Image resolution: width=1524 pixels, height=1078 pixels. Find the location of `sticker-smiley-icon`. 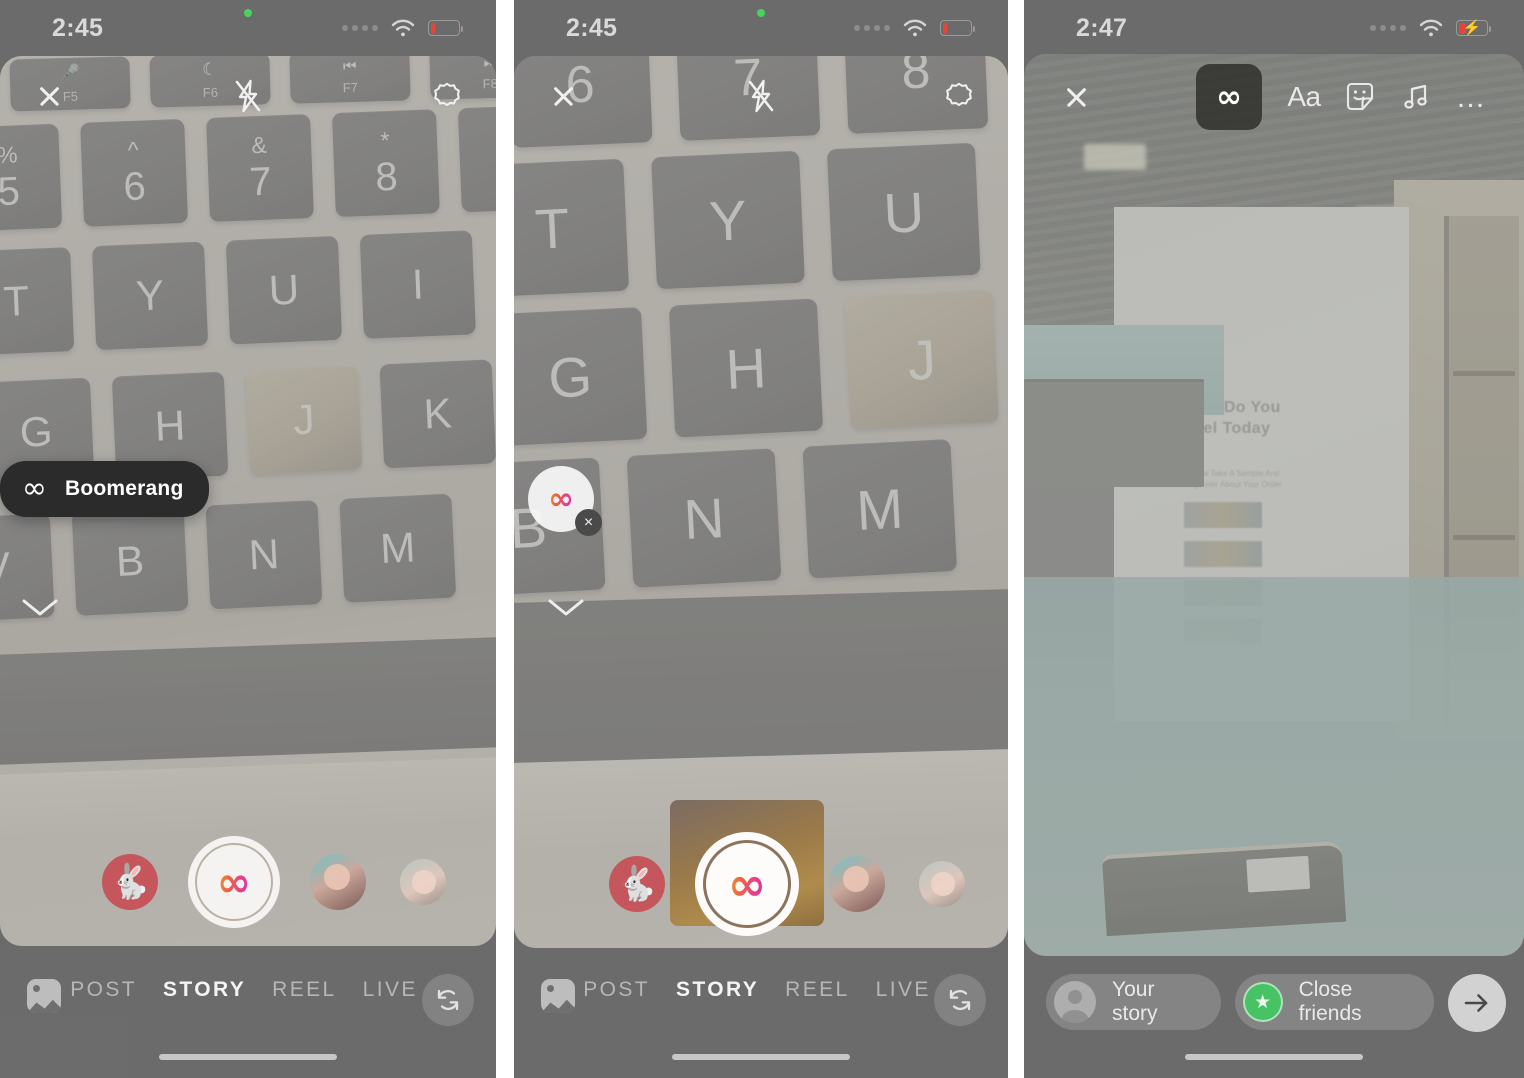

sticker-smiley-icon is located at coordinates (1360, 96).